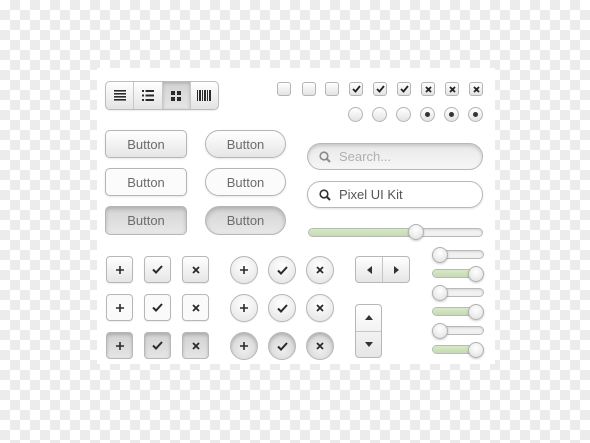 The height and width of the screenshot is (443, 590). Describe the element at coordinates (245, 220) in the screenshot. I see `pill-button-pressed: Button` at that location.